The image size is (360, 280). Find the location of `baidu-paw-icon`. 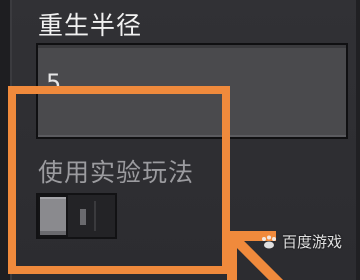

baidu-paw-icon is located at coordinates (269, 242).